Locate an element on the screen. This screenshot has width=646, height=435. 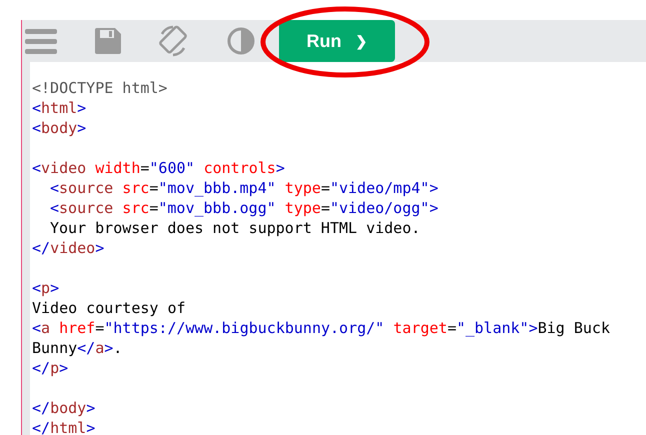
menu-icon is located at coordinates (41, 41).